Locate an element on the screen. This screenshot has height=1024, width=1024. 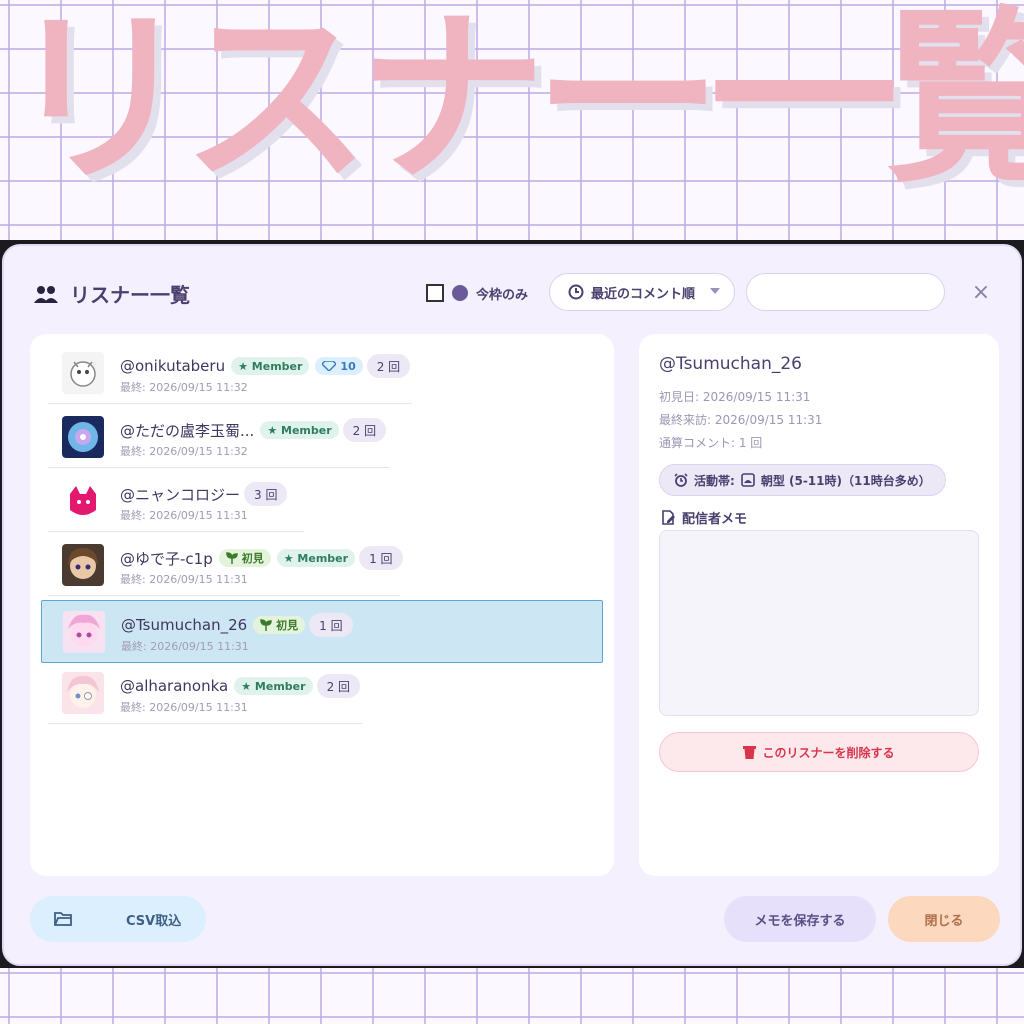
activity-band: 活動帯: 朝型 (5-11時)（11時台多め） is located at coordinates (802, 480).